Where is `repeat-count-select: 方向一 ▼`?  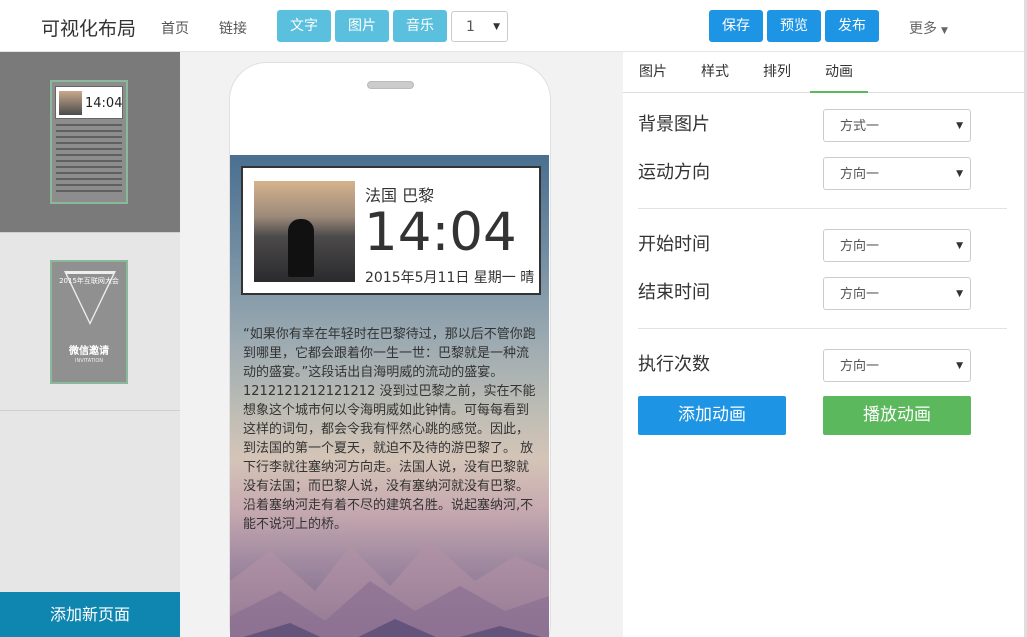 repeat-count-select: 方向一 ▼ is located at coordinates (897, 365).